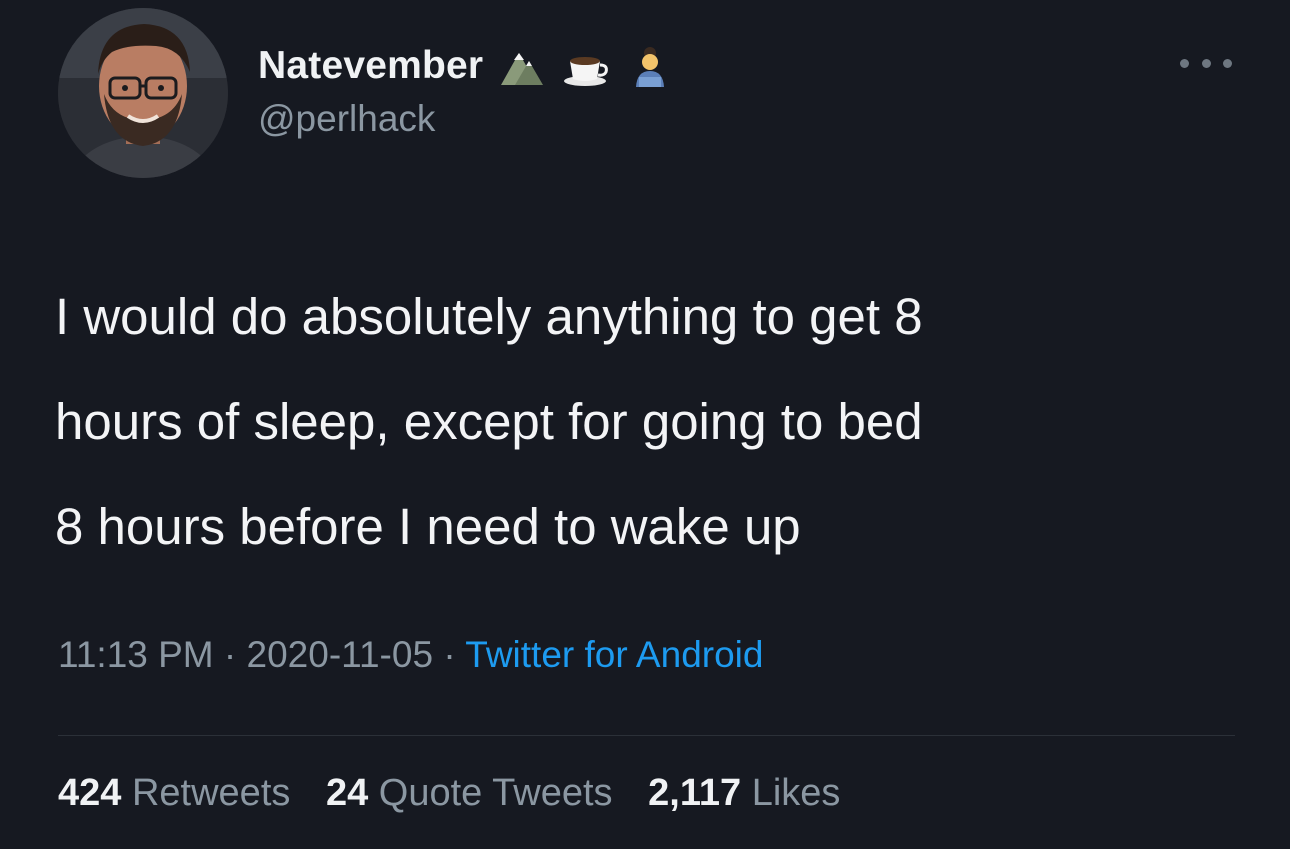 Image resolution: width=1290 pixels, height=849 pixels. I want to click on quote-tweets-stat: 24 Quote Tweets, so click(469, 793).